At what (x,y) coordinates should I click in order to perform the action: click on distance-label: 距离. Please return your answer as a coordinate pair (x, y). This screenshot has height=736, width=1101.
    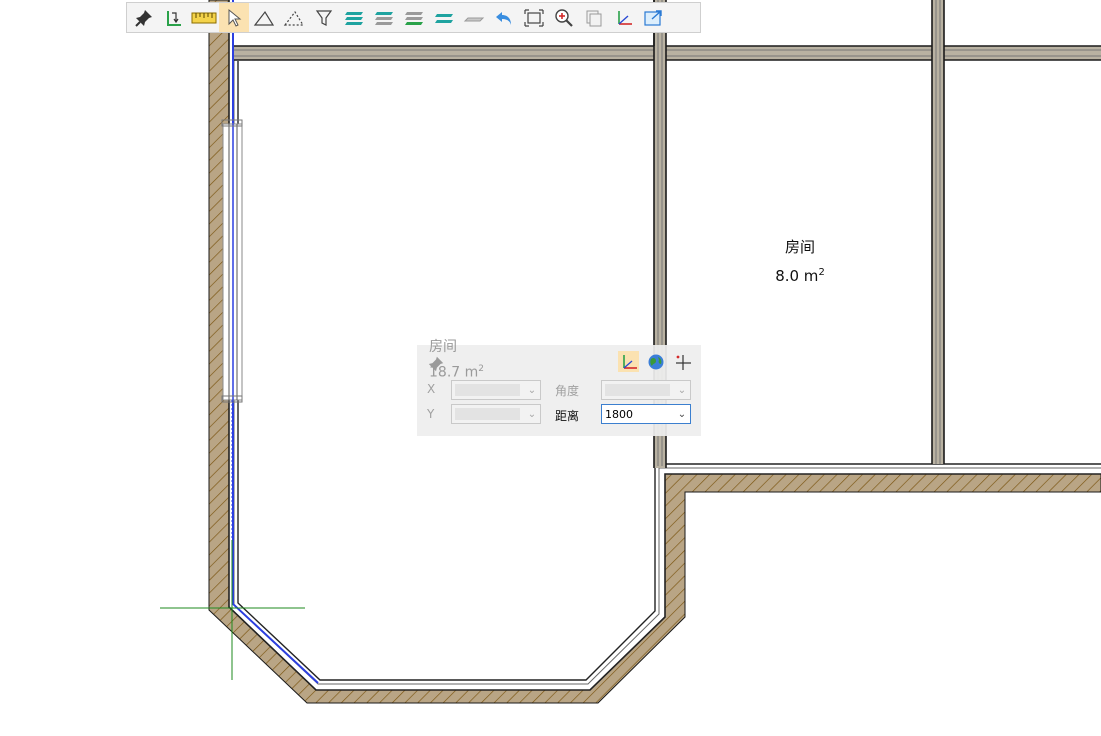
    Looking at the image, I should click on (567, 416).